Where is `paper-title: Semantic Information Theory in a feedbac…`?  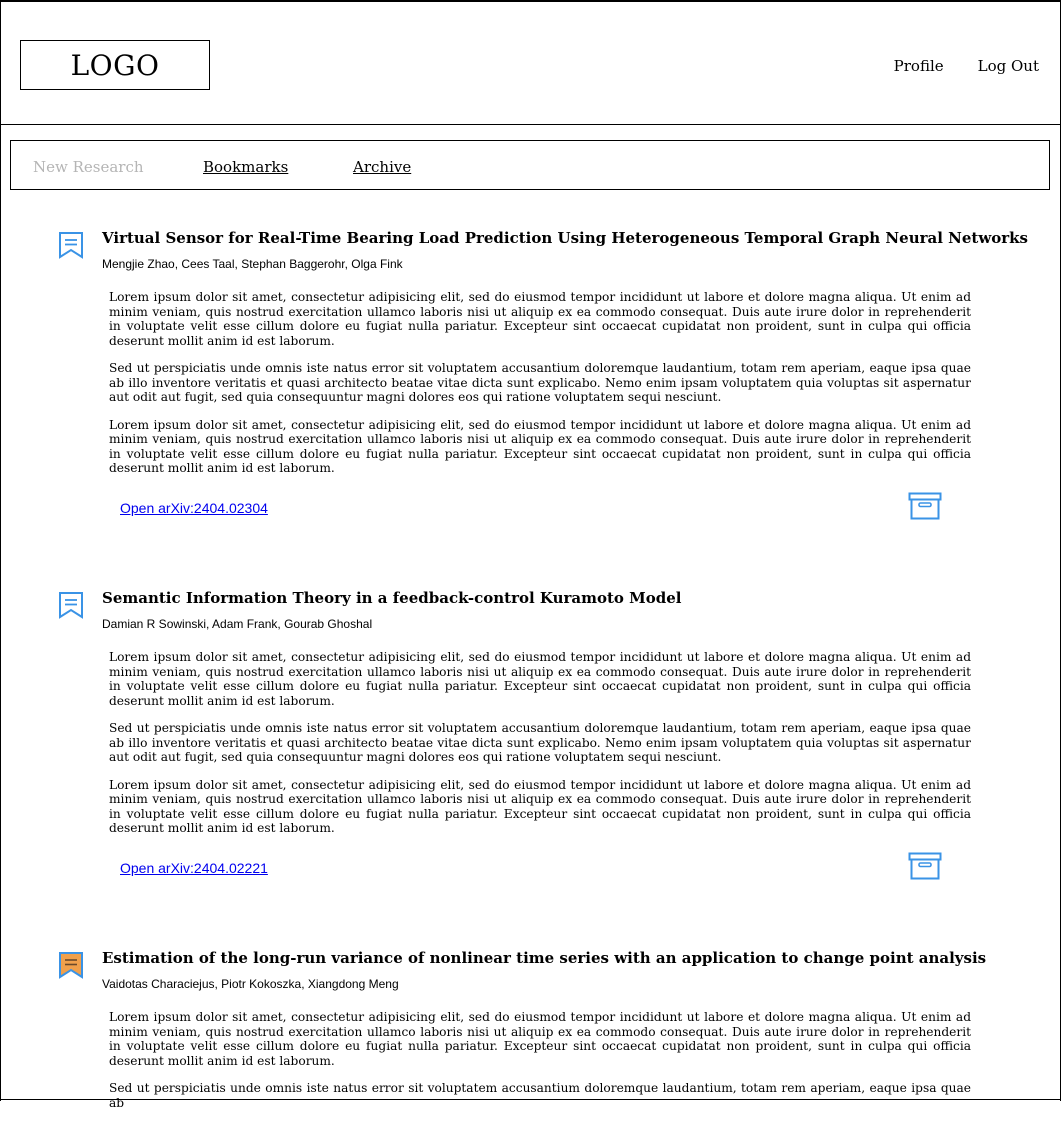 paper-title: Semantic Information Theory in a feedbac… is located at coordinates (552, 598).